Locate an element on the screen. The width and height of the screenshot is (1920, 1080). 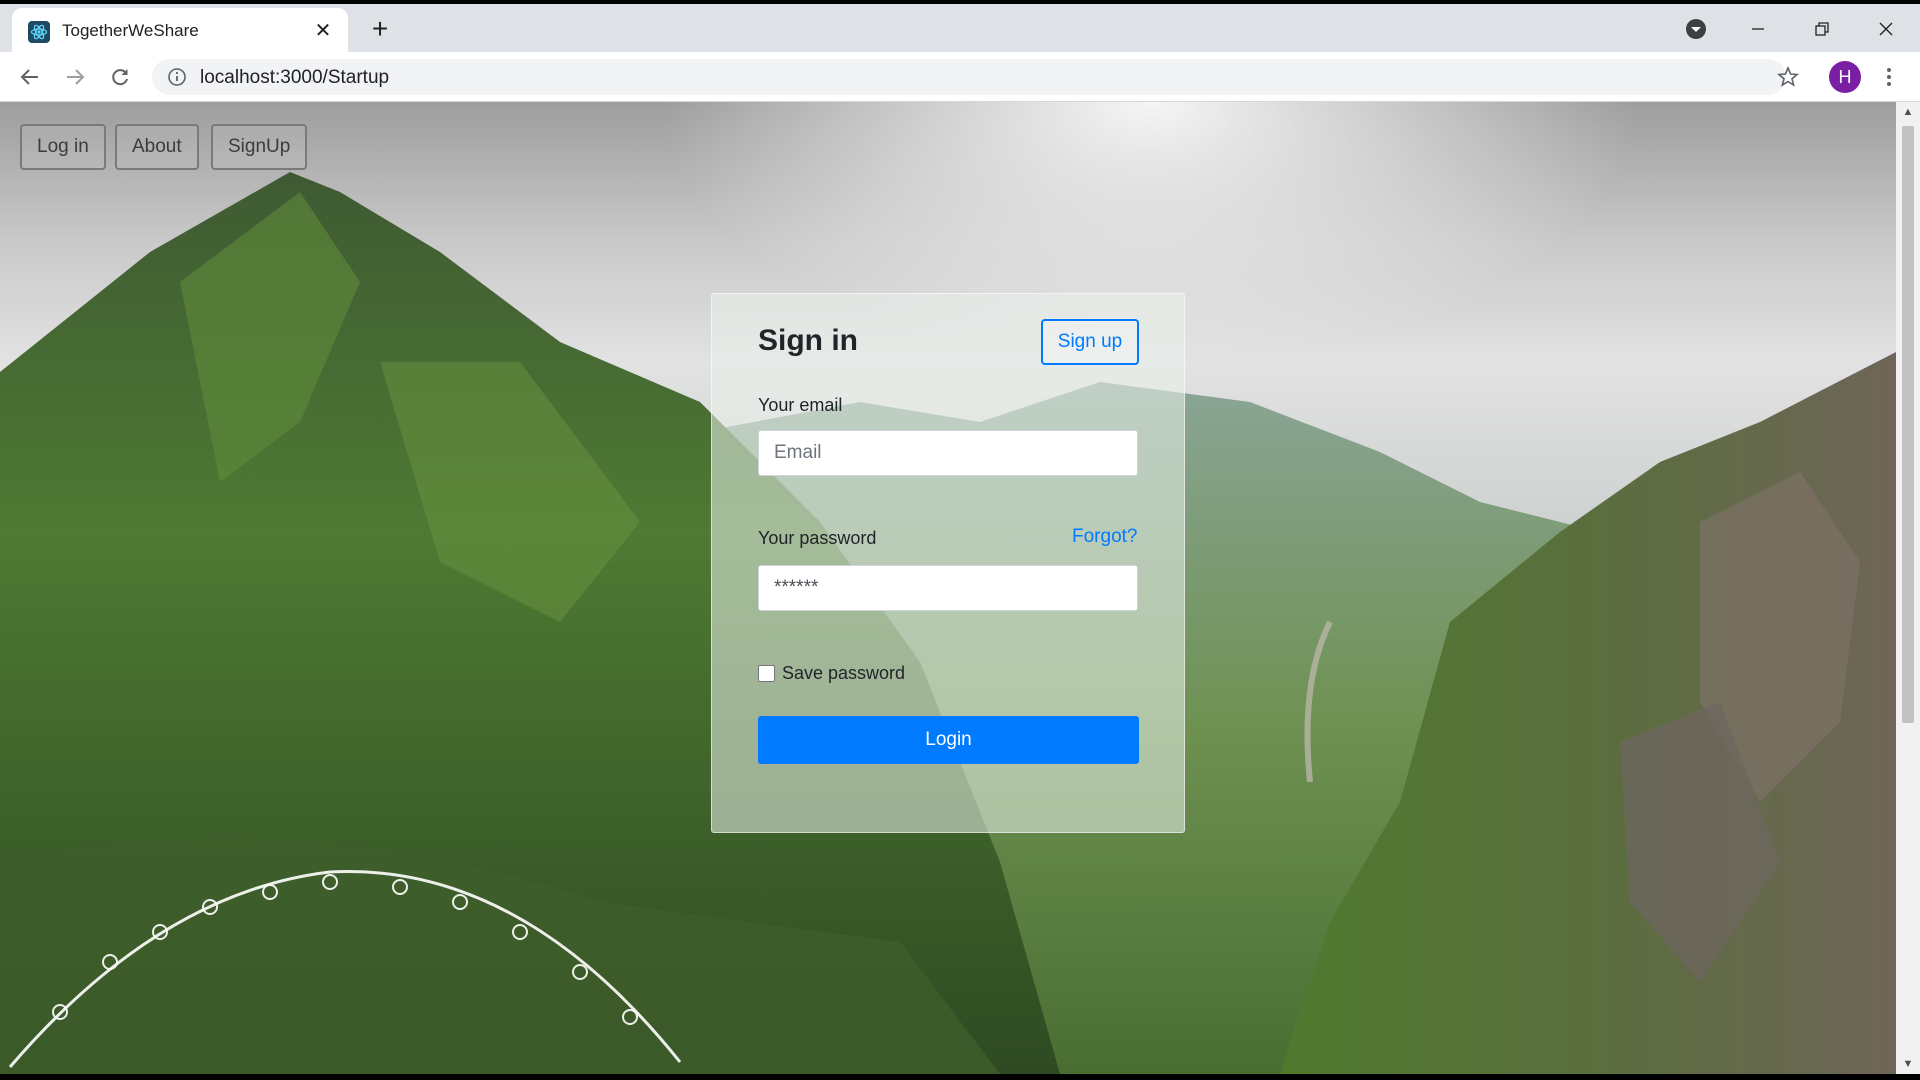
scroll-down-arrow-icon: ▼ is located at coordinates (1908, 1064).